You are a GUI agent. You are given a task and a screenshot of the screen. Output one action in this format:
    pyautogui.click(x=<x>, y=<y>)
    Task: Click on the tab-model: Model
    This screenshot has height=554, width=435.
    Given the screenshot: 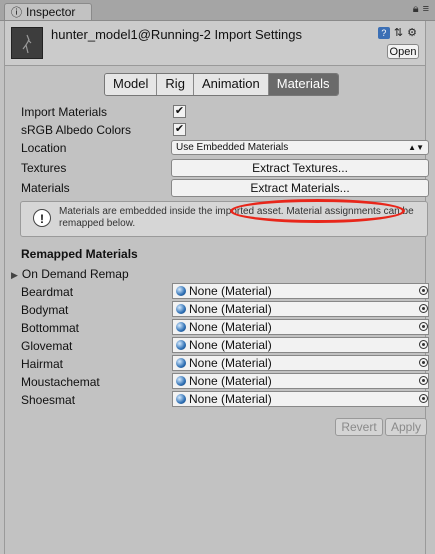 What is the action you would take?
    pyautogui.click(x=131, y=84)
    